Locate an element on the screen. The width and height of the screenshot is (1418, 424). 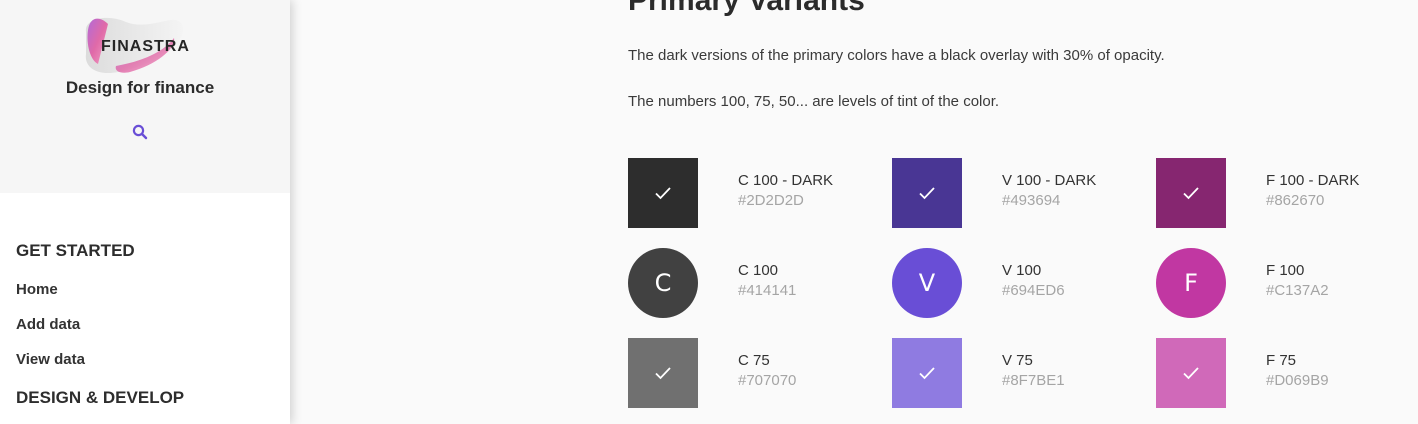
swatch-hex-code: #8F7BE1 is located at coordinates (1033, 381).